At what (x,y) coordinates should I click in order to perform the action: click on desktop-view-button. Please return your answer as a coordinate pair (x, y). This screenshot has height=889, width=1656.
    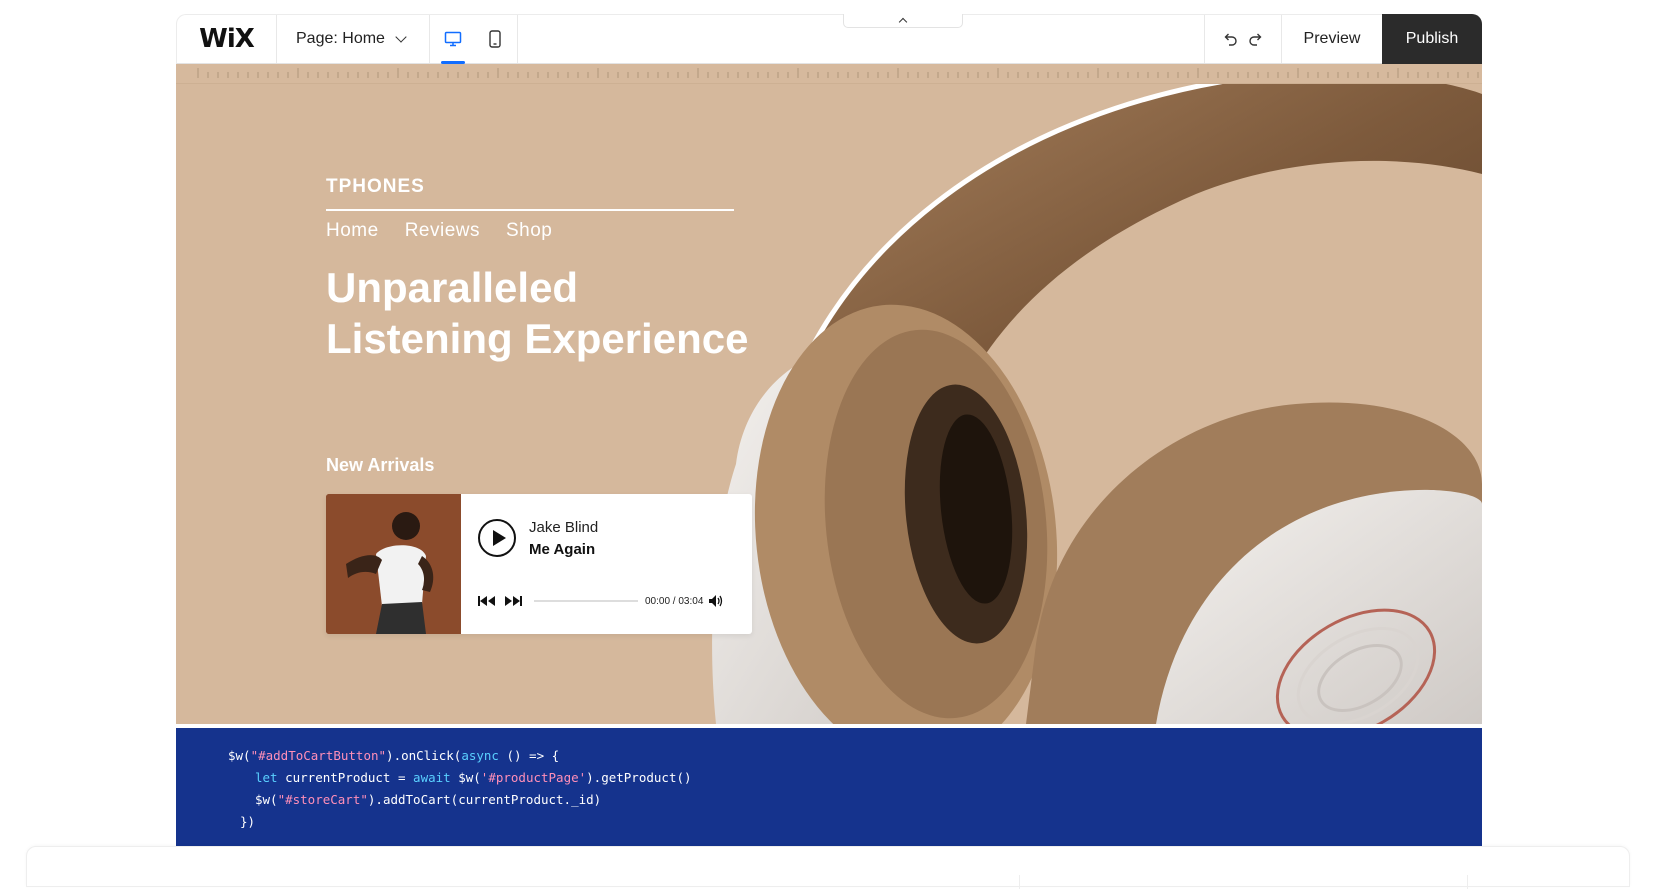
    Looking at the image, I should click on (453, 44).